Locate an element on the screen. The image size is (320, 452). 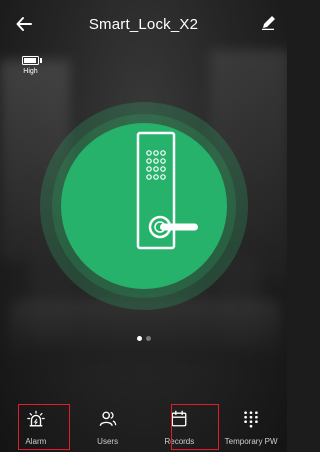
edit-button is located at coordinates (271, 24).